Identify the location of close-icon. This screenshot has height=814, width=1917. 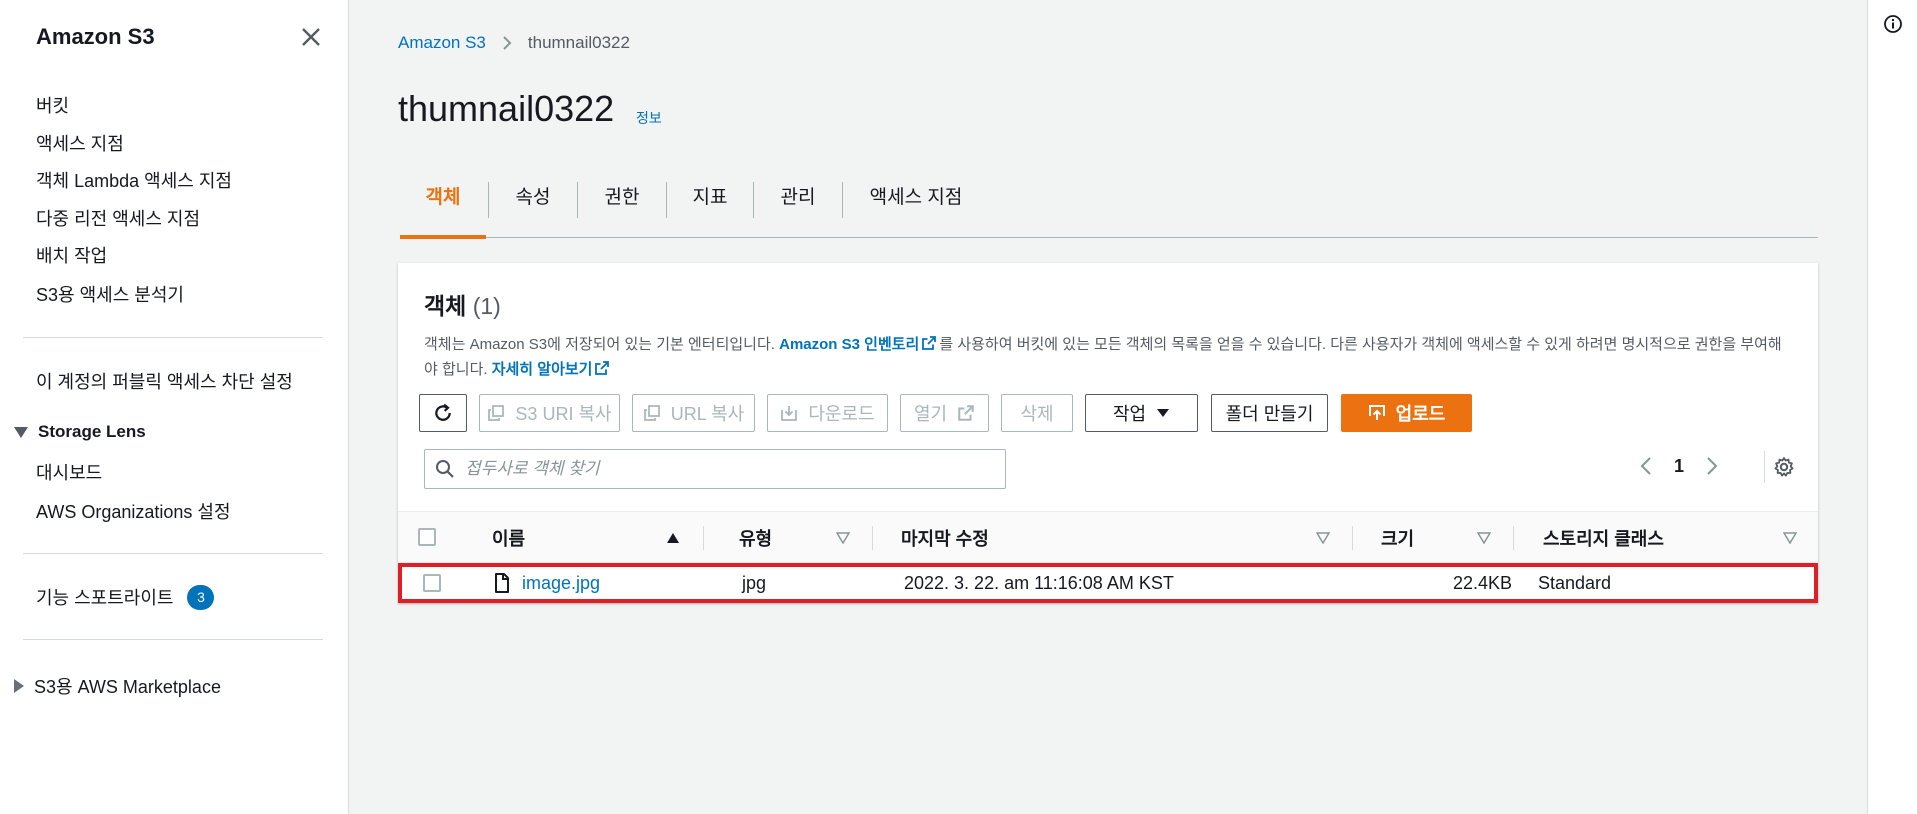
(311, 37).